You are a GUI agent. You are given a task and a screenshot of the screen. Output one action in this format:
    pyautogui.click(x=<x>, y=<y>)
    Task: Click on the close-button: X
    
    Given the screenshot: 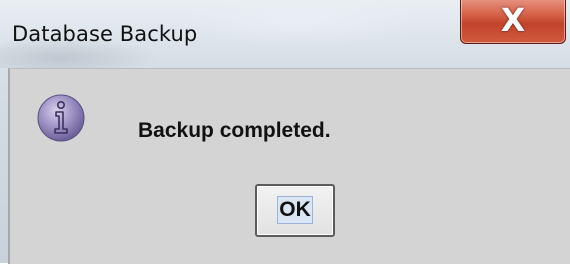 What is the action you would take?
    pyautogui.click(x=513, y=22)
    